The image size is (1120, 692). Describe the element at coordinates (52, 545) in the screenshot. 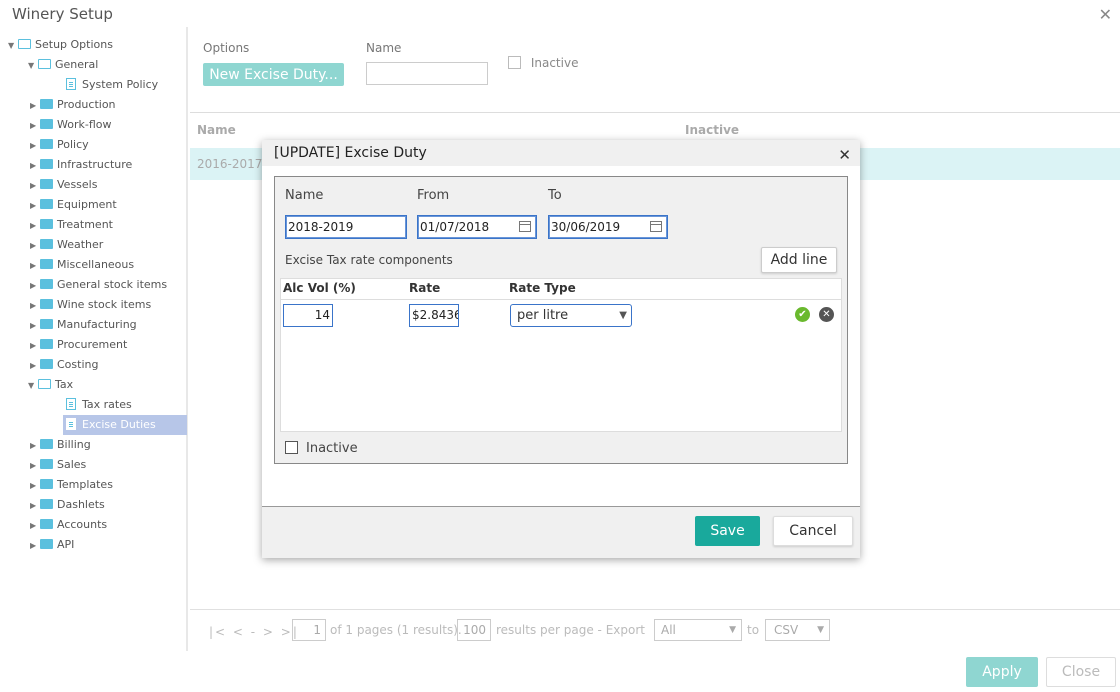

I see `tree-item: ▶ API` at that location.